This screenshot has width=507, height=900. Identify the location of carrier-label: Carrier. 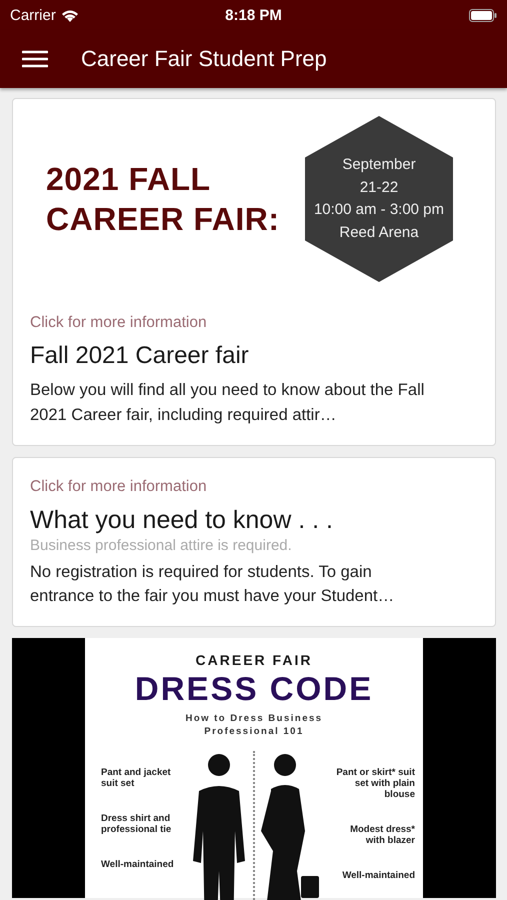
(33, 15).